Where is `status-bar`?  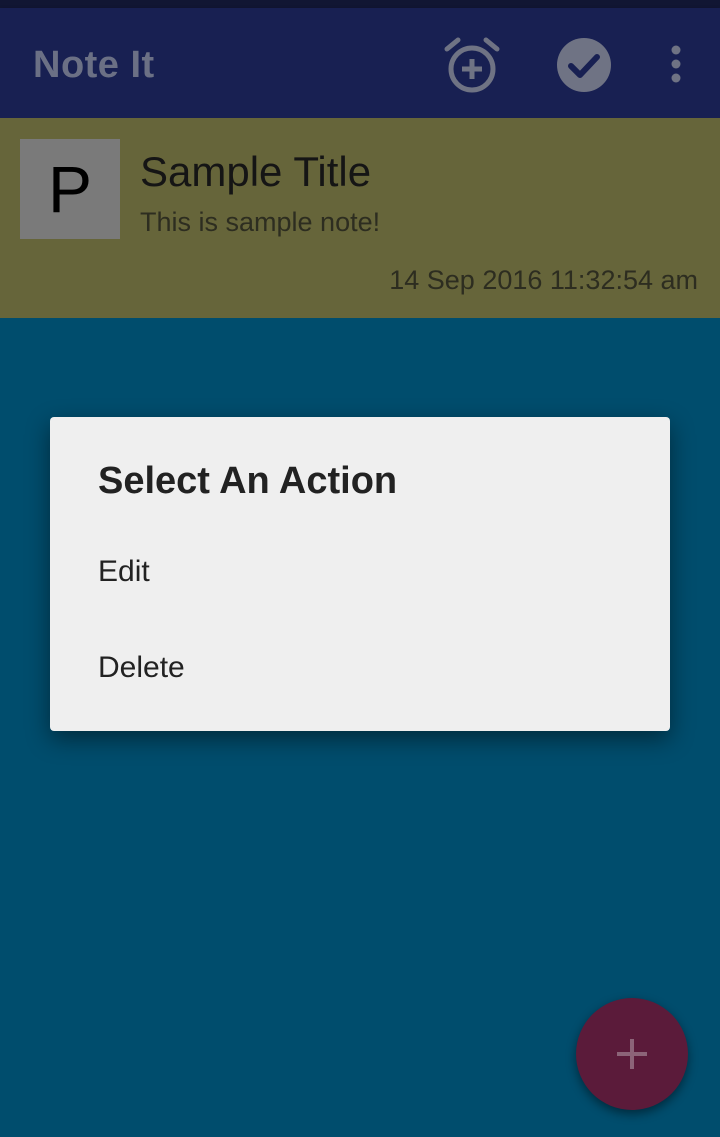 status-bar is located at coordinates (360, 4).